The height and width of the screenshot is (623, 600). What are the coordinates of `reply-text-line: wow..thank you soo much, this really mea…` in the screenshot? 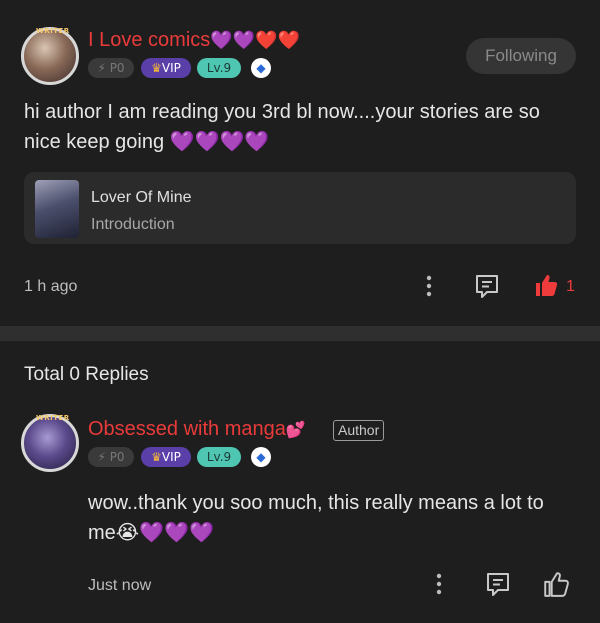 It's located at (316, 503).